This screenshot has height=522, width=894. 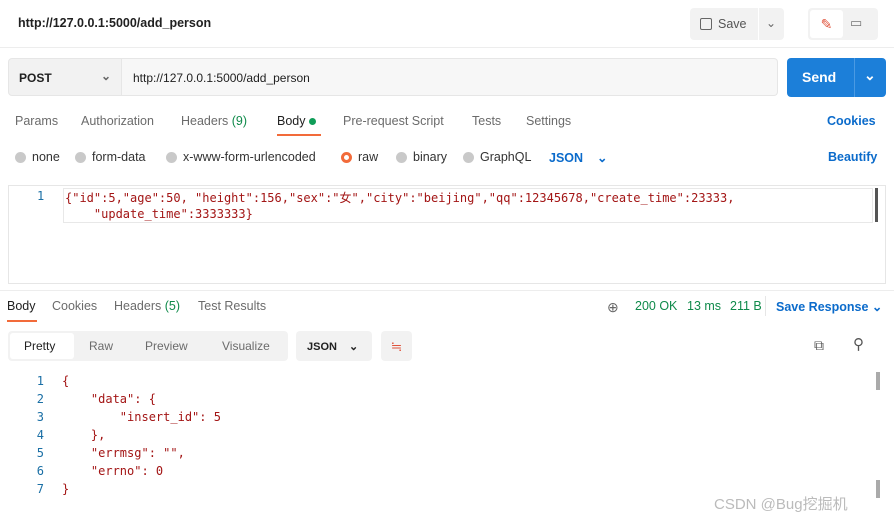 I want to click on edit-comment-toggle: ✎ ▭, so click(x=843, y=24).